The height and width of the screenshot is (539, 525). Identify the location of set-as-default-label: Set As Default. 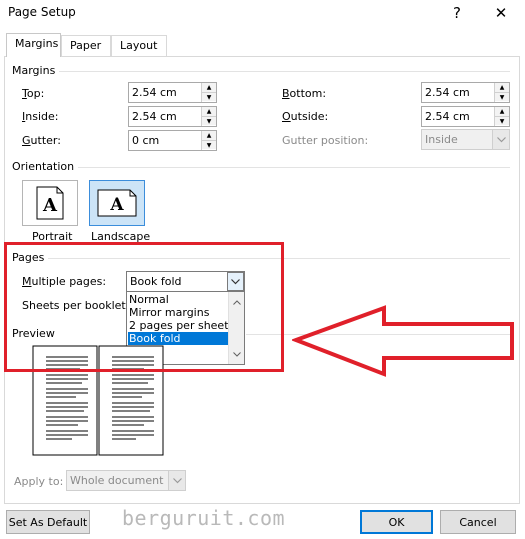
(48, 522).